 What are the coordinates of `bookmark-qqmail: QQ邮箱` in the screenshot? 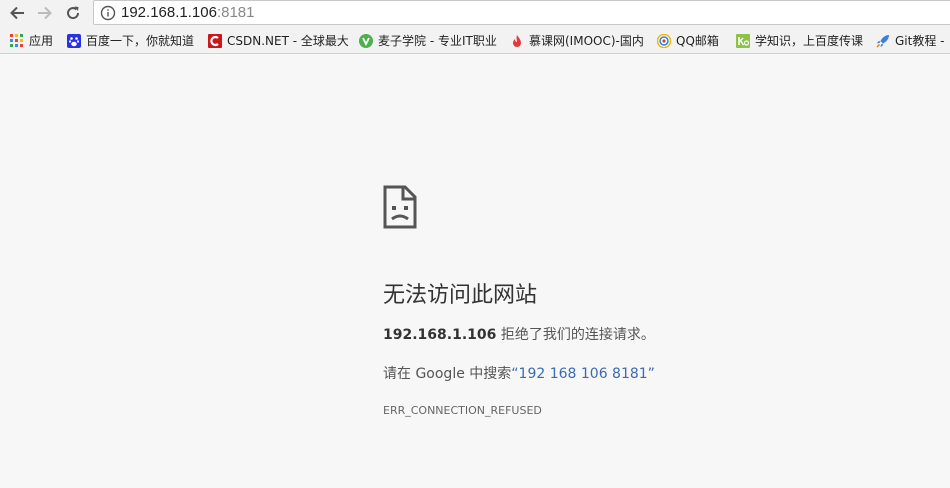 It's located at (693, 40).